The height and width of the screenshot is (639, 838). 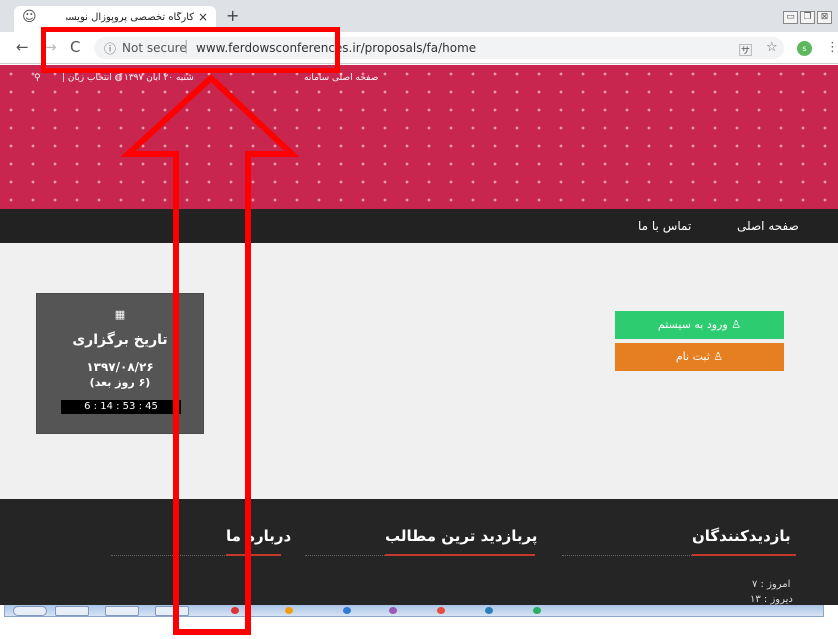 I want to click on visitors-heading: بازدیدکنندگان, so click(x=741, y=536).